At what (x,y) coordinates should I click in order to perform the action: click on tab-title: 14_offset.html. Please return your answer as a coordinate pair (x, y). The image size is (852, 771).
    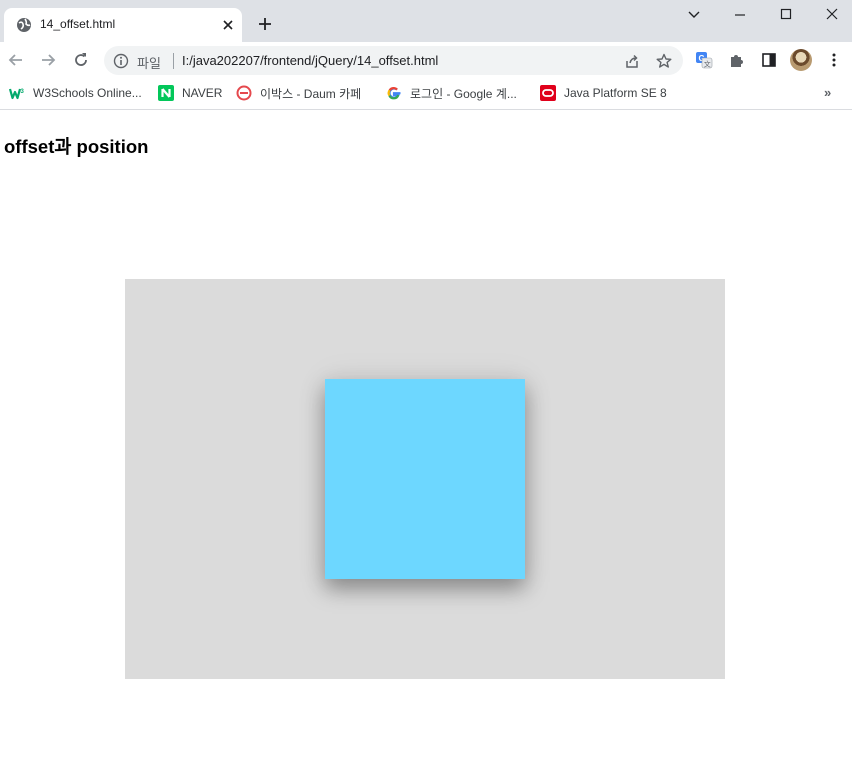
    Looking at the image, I should click on (78, 24).